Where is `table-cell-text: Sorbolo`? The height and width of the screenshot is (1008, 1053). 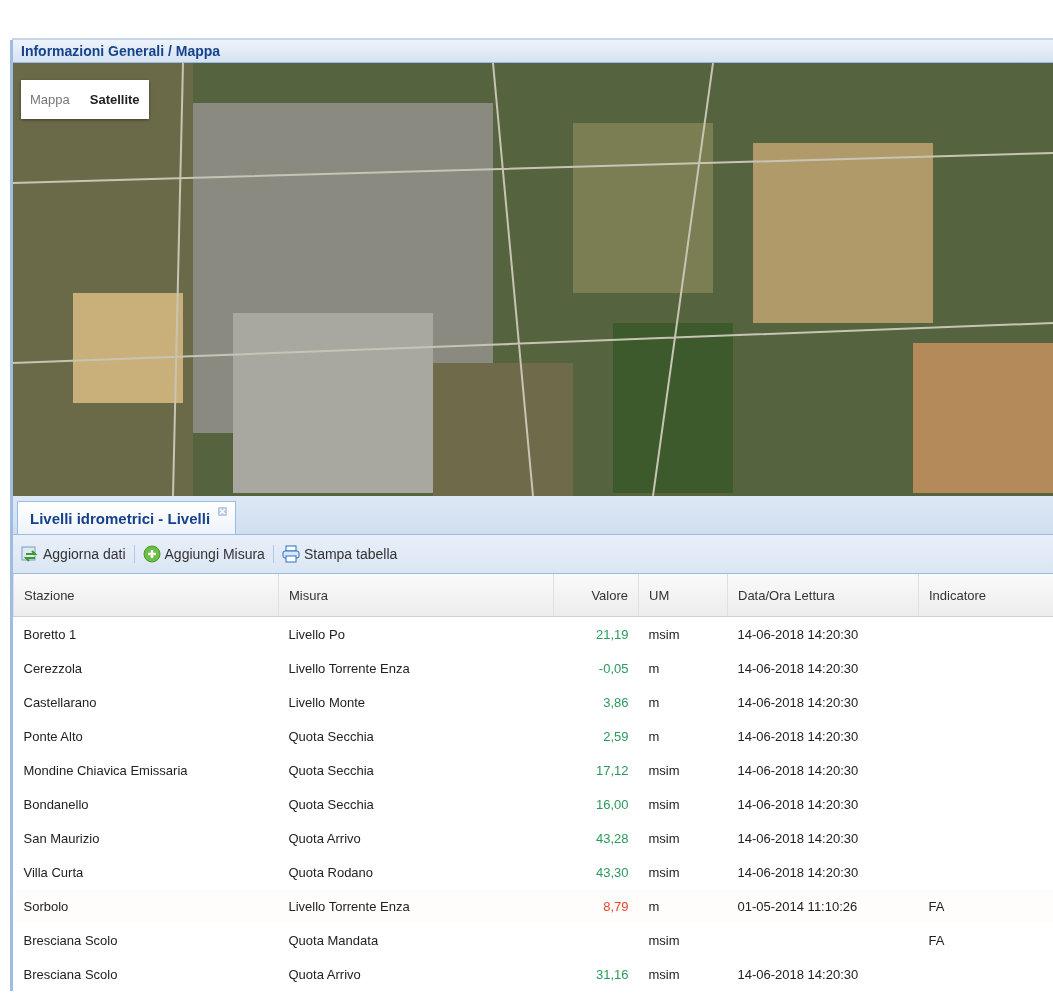
table-cell-text: Sorbolo is located at coordinates (46, 906).